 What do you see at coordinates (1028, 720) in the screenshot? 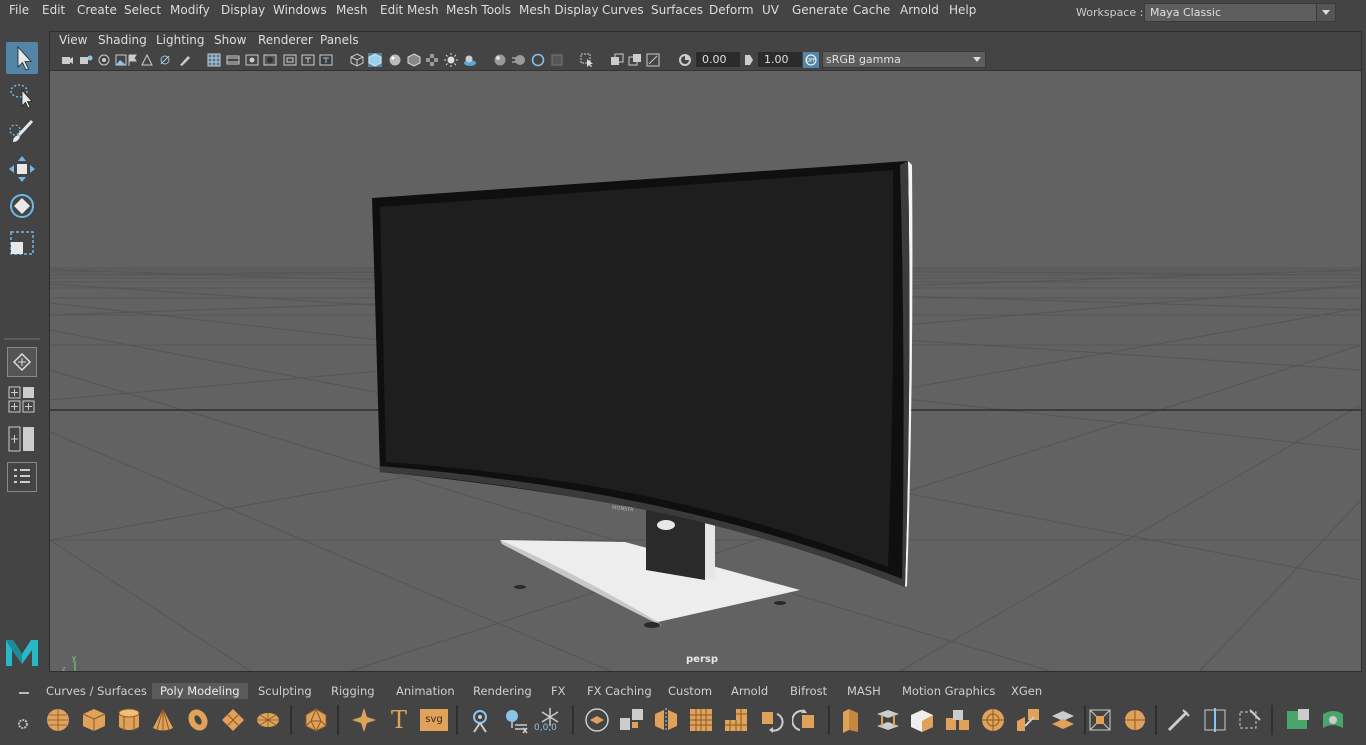
I see `collapse-icon` at bounding box center [1028, 720].